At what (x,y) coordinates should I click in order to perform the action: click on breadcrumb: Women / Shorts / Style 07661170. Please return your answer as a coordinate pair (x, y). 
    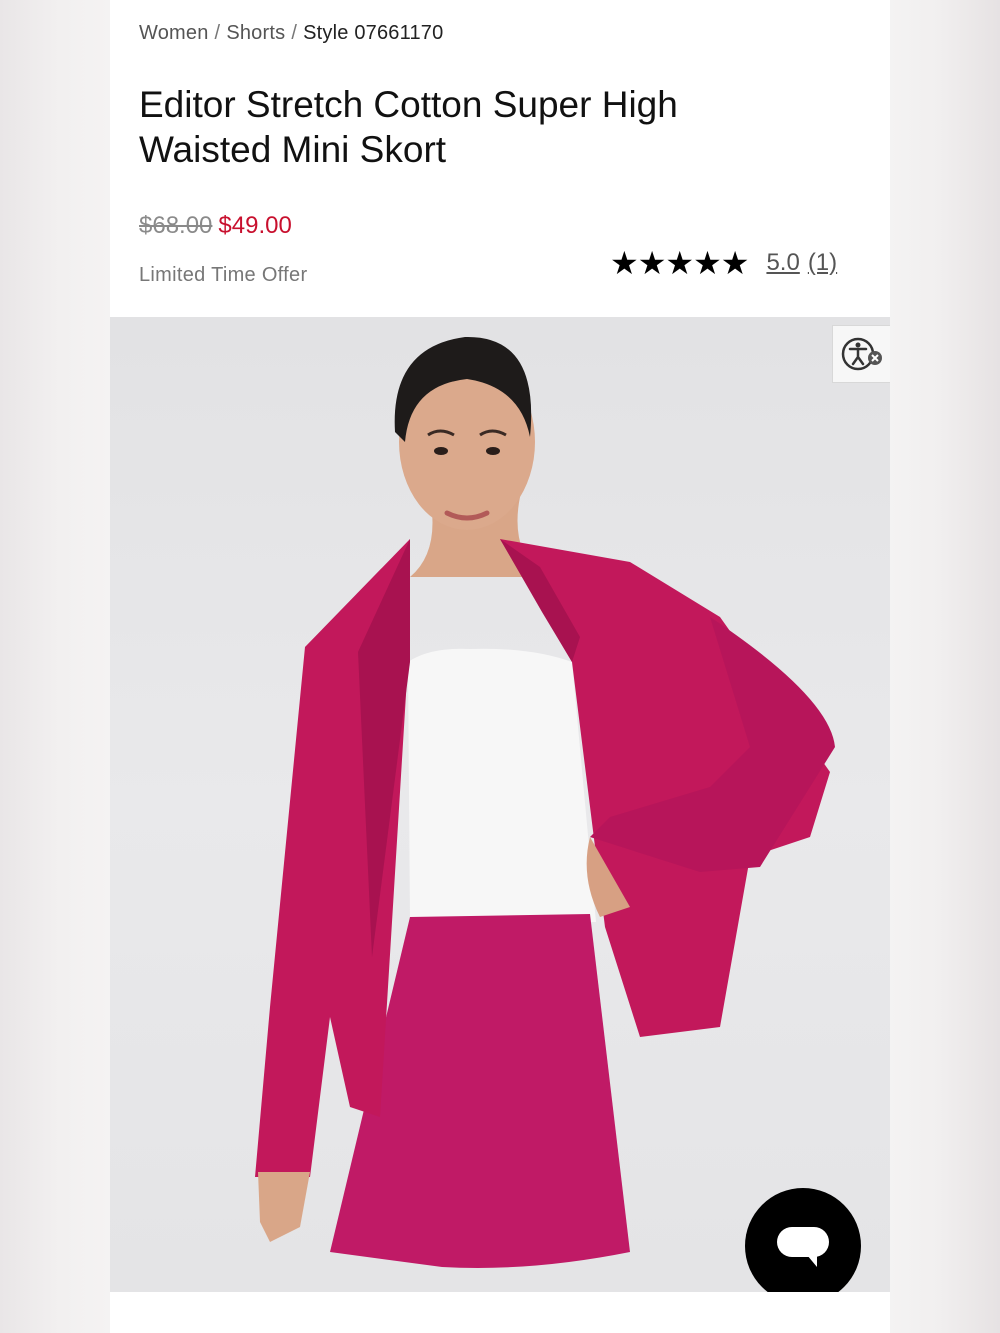
    Looking at the image, I should click on (291, 33).